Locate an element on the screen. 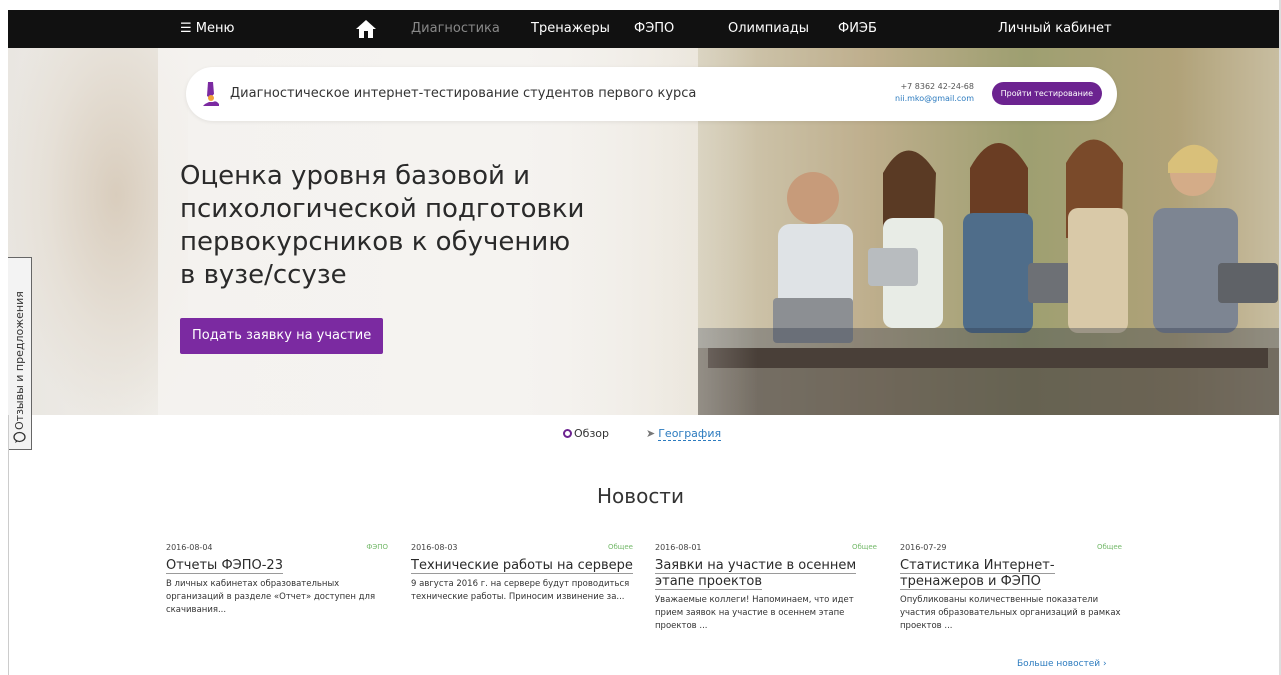  news-meta: 2016-08-04 ФЭПО is located at coordinates (277, 550).